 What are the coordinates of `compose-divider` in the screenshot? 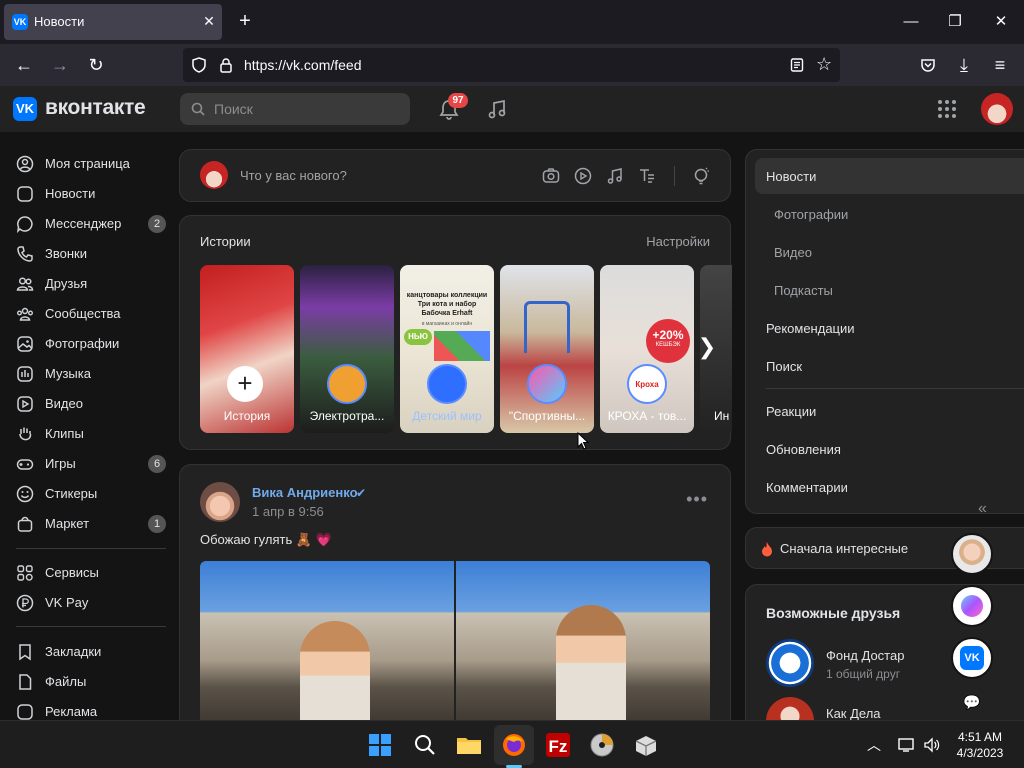 It's located at (674, 176).